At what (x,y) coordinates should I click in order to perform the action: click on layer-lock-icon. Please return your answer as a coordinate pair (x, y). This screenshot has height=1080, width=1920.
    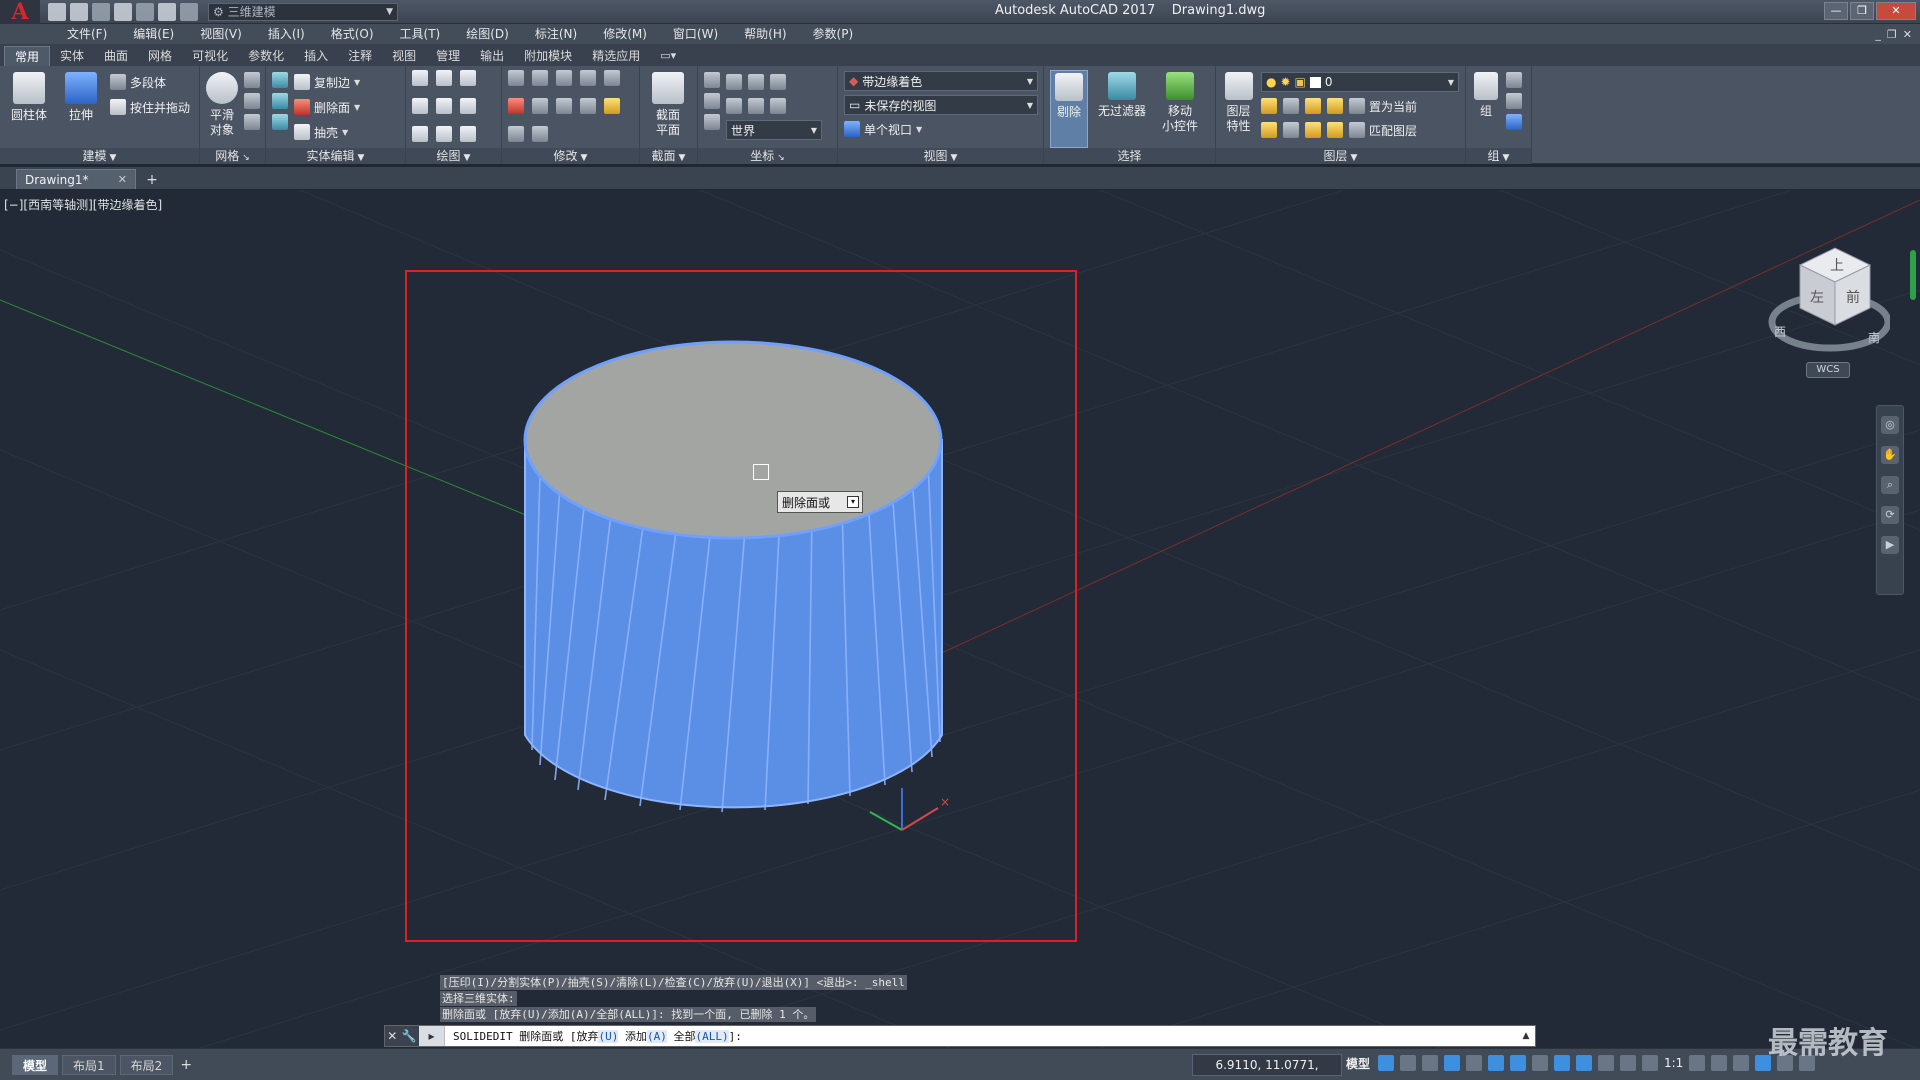
    Looking at the image, I should click on (1335, 106).